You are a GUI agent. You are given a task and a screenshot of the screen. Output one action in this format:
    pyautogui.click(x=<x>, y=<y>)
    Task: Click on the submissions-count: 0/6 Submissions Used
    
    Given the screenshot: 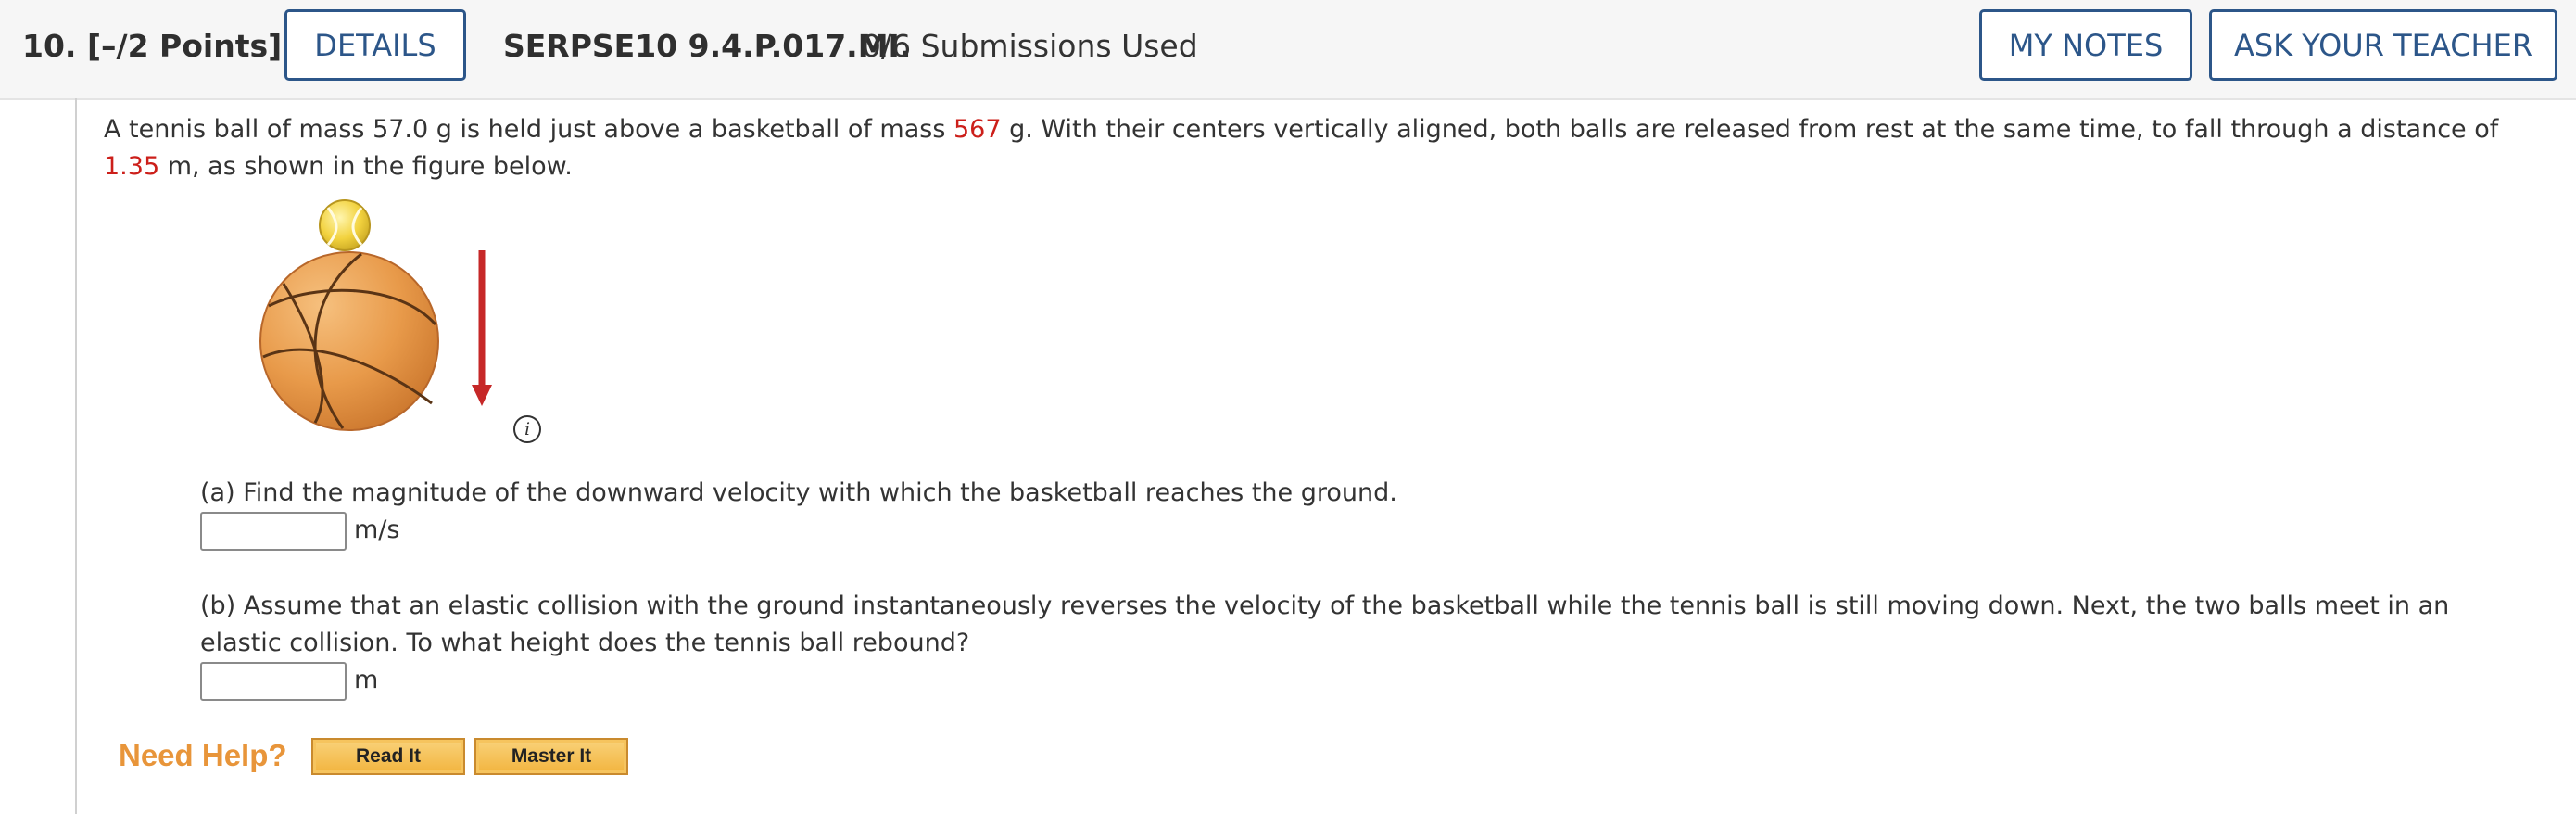 What is the action you would take?
    pyautogui.click(x=1030, y=46)
    